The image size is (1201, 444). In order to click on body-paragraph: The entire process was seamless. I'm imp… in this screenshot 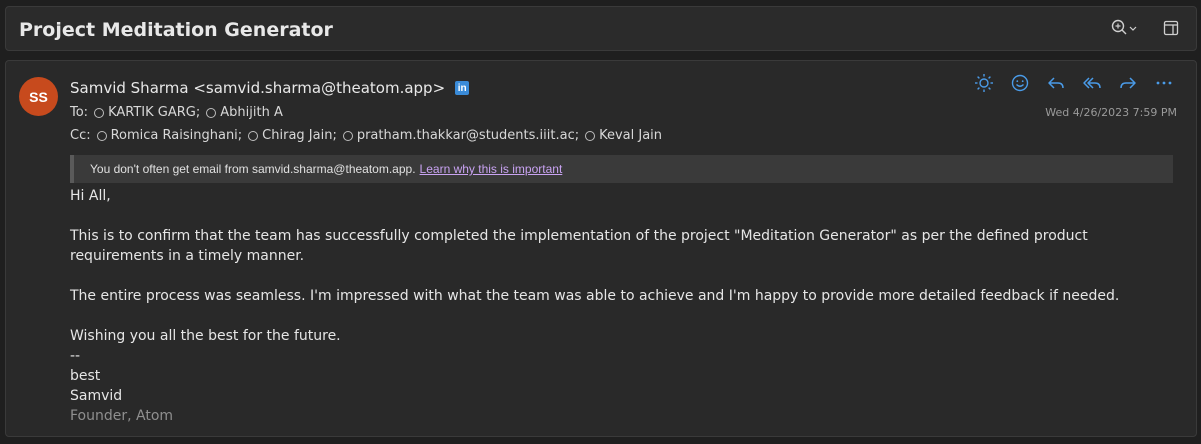, I will do `click(595, 296)`.